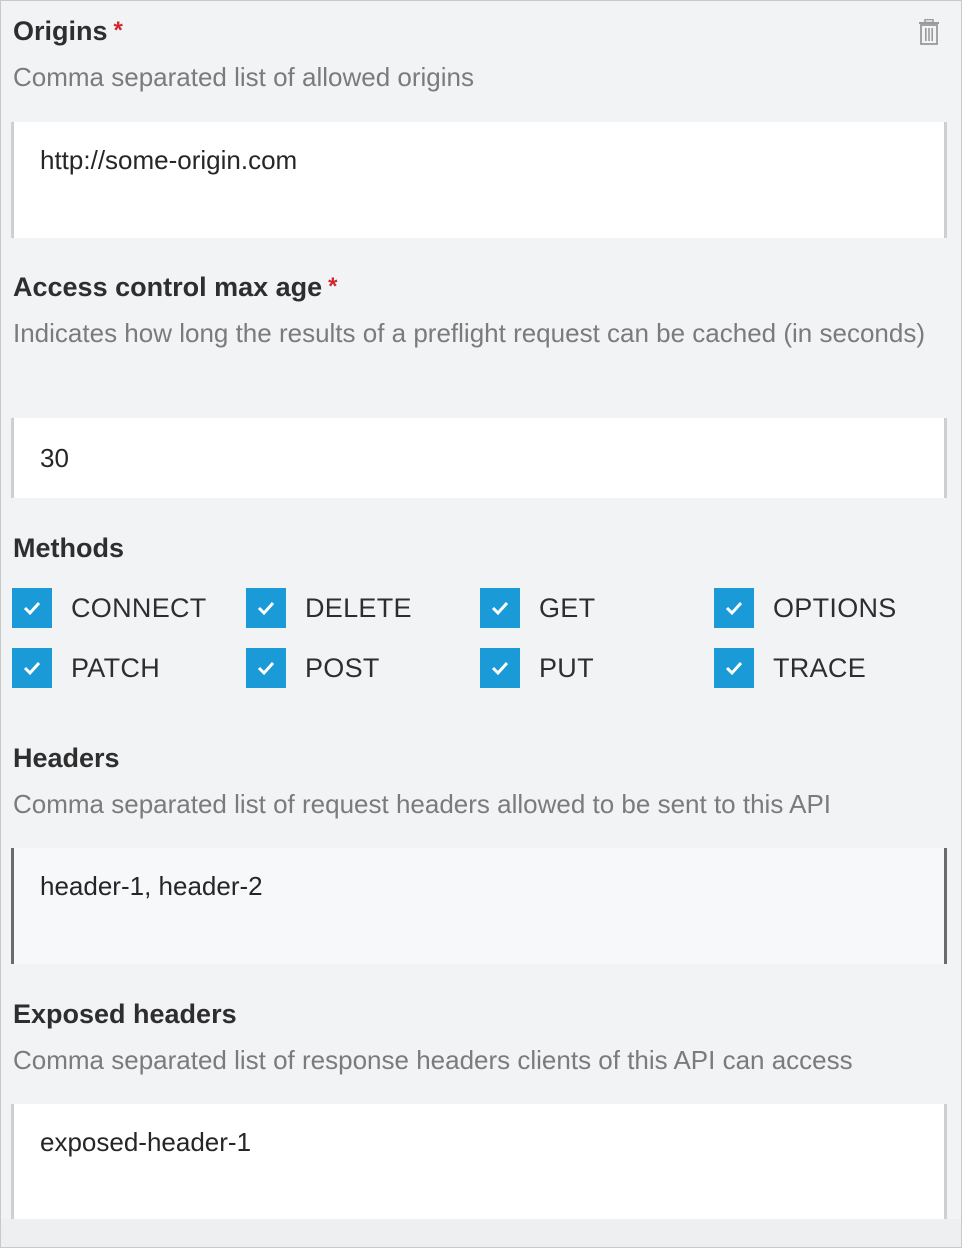 This screenshot has width=962, height=1248. I want to click on method-options: OPTIONS, so click(805, 608).